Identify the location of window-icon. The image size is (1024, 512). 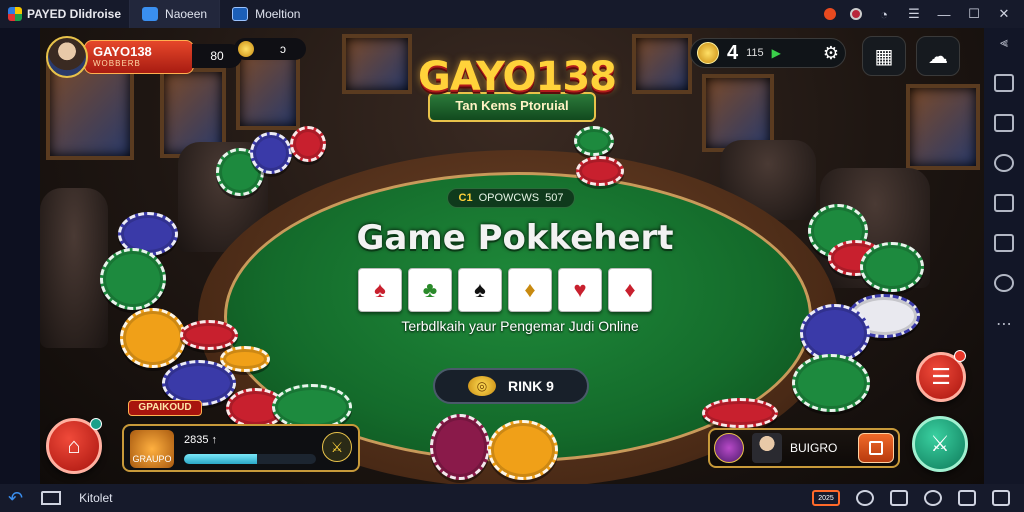
(899, 498).